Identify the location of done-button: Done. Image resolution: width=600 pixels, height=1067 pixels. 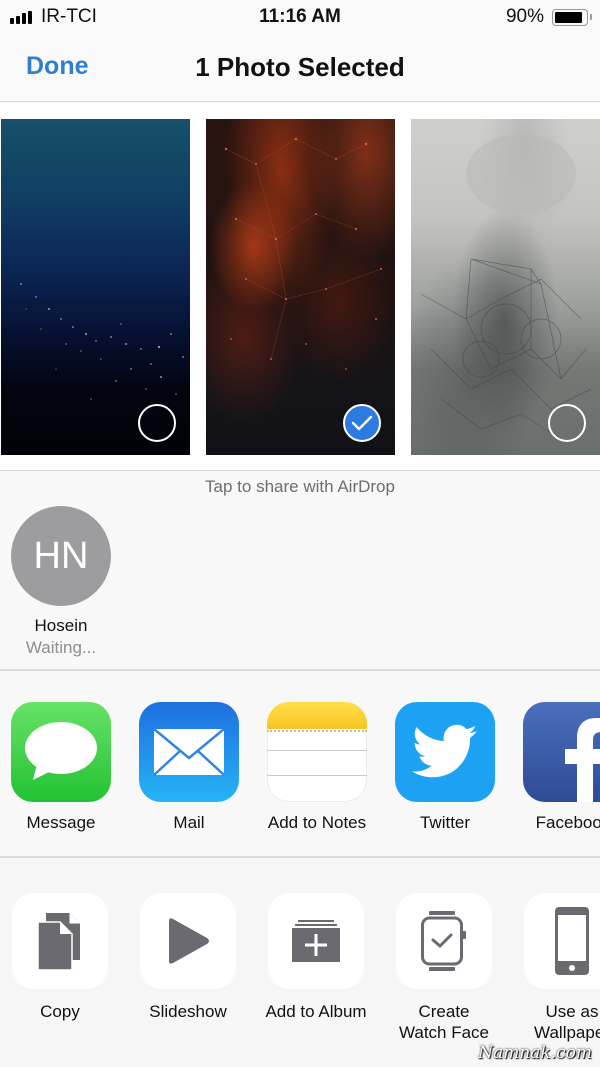
(57, 66).